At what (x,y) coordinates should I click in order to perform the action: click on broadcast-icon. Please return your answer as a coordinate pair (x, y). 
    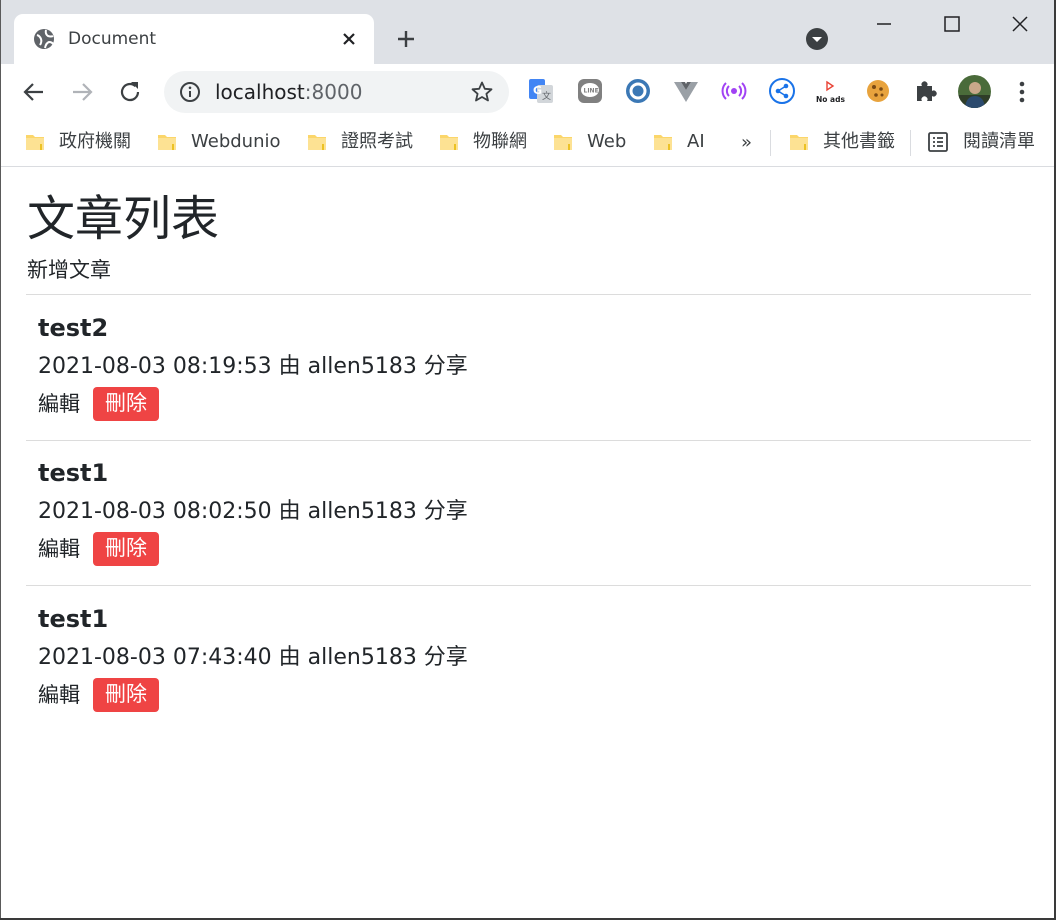
    Looking at the image, I should click on (734, 91).